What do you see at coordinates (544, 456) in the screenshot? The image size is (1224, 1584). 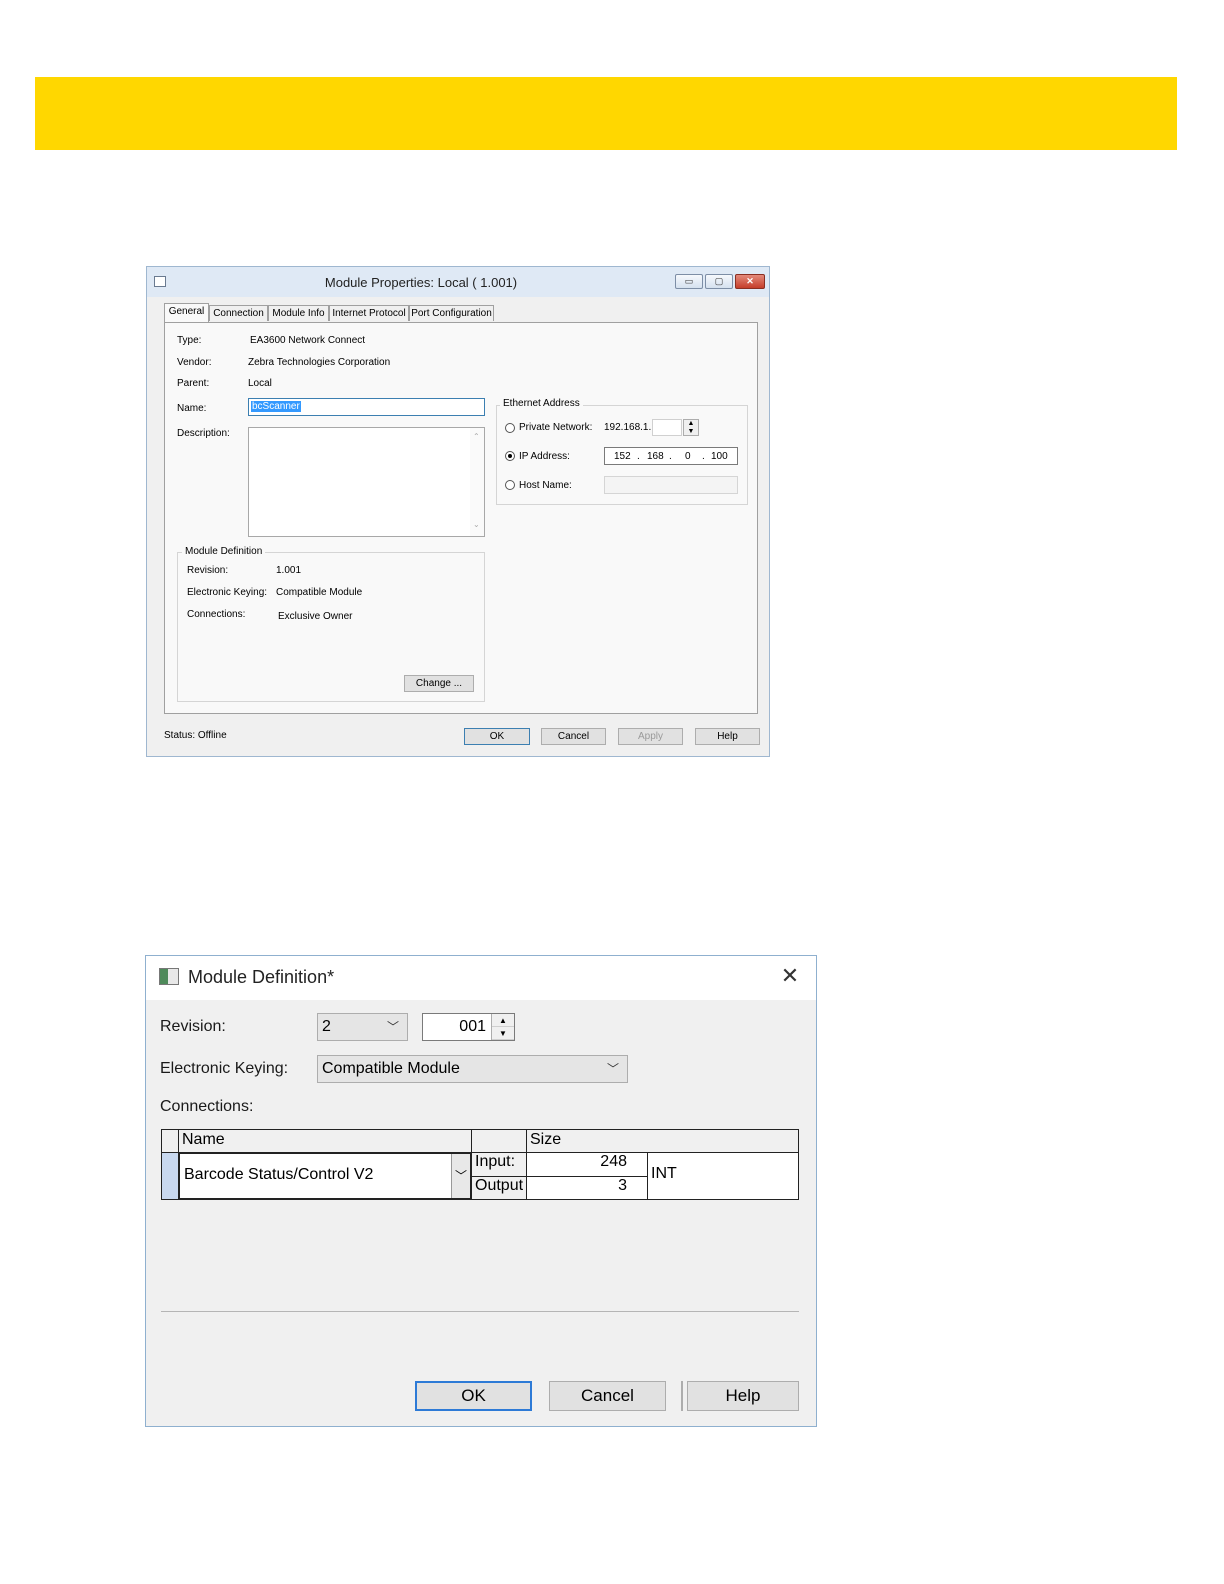 I see `ip-address-label: IP Address:` at bounding box center [544, 456].